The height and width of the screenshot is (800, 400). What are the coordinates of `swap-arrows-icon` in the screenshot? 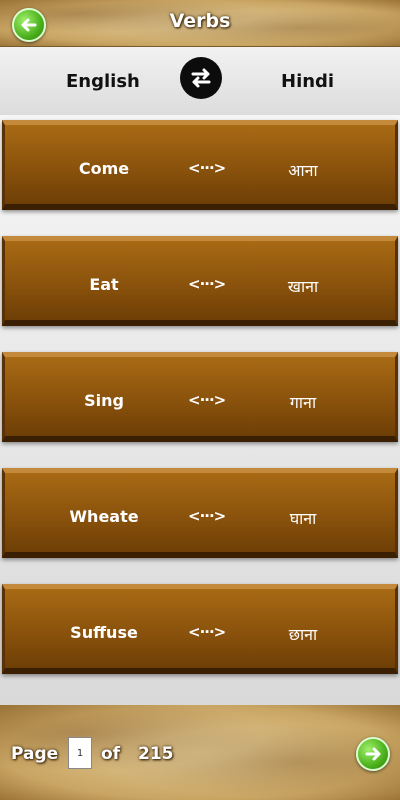 It's located at (201, 78).